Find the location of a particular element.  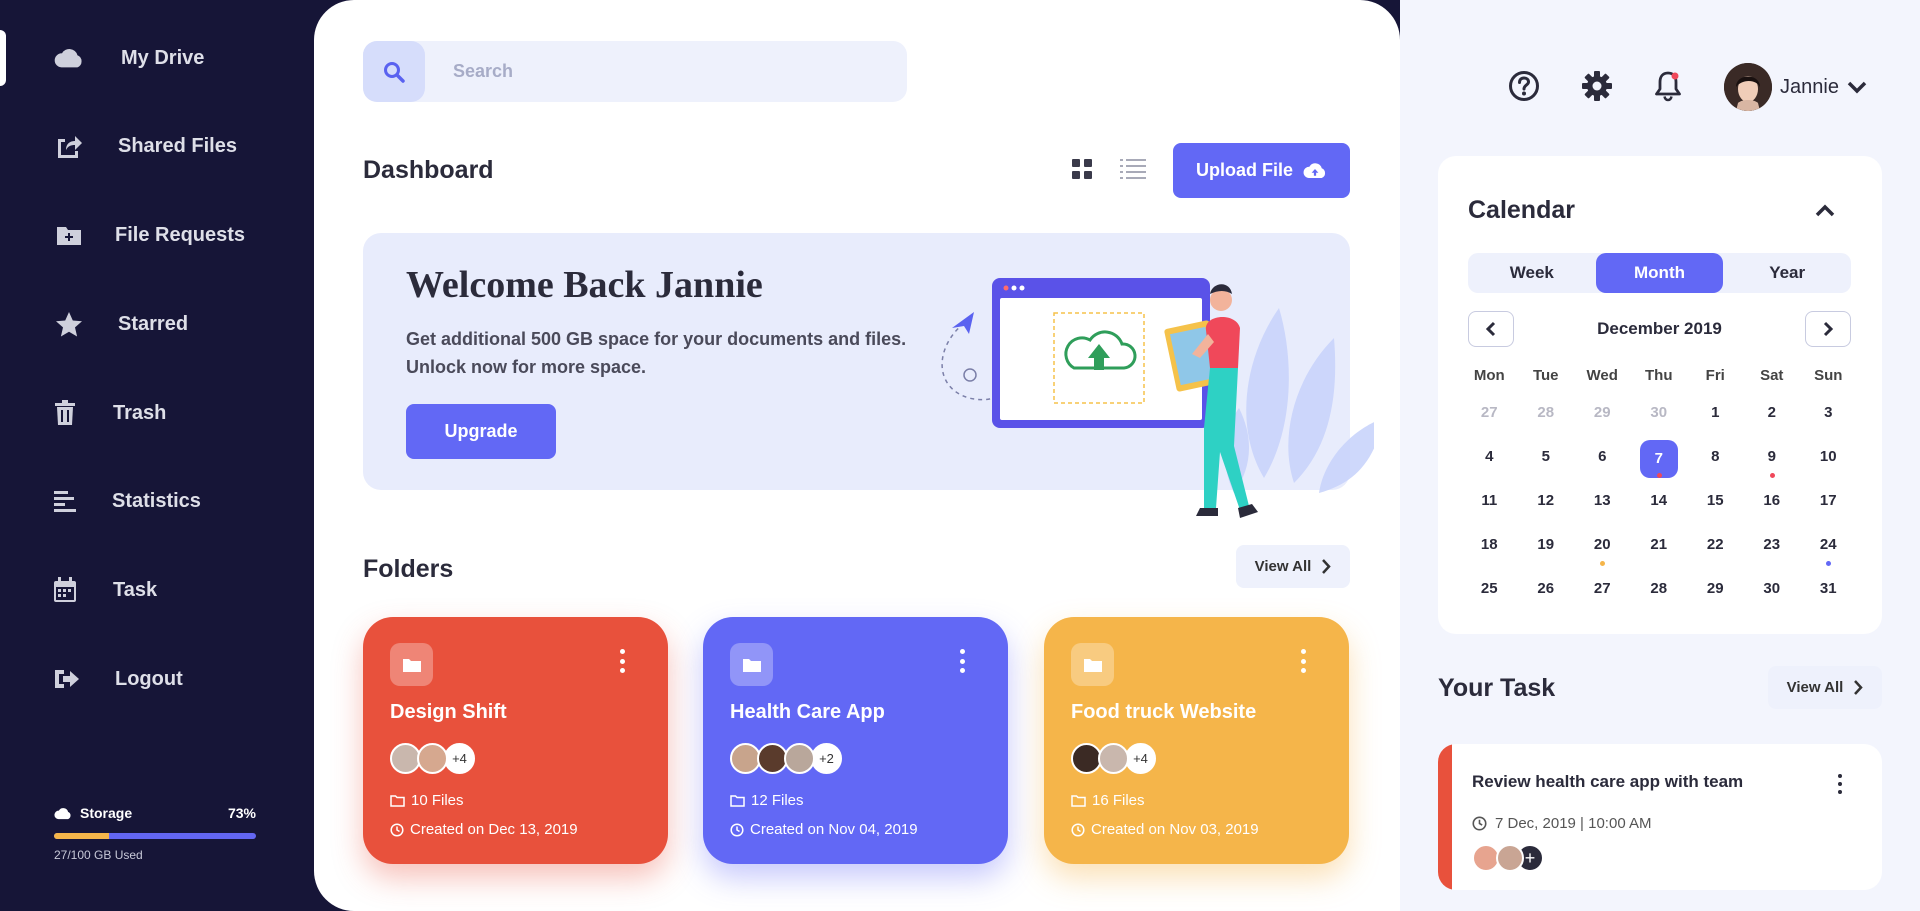

list-view-icon is located at coordinates (1133, 169).